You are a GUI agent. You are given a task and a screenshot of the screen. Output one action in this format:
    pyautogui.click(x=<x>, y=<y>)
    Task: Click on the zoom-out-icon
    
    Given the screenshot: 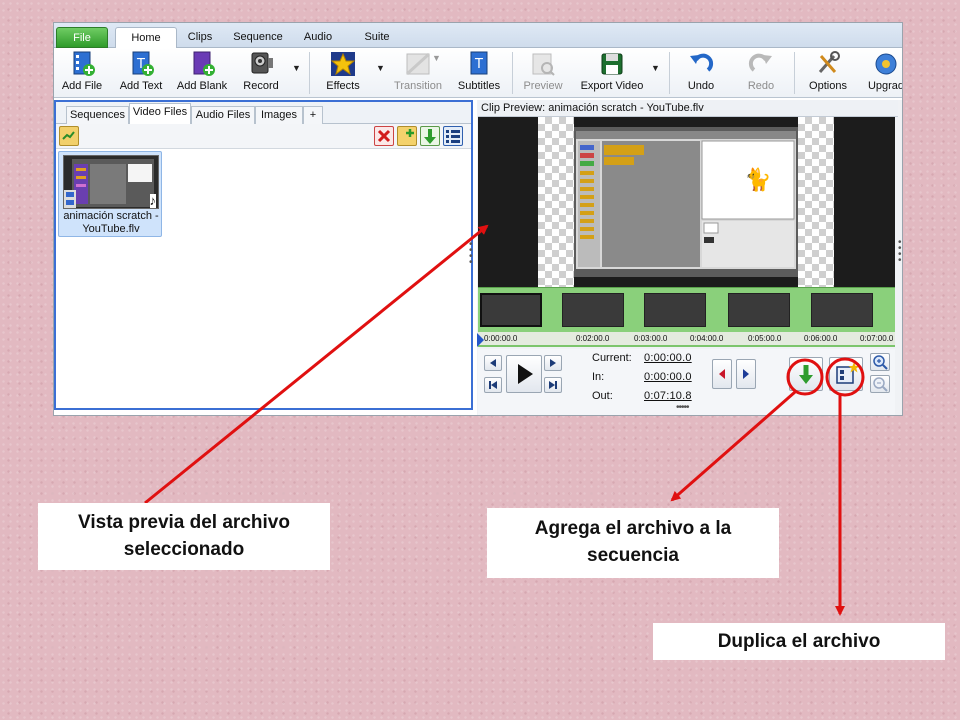 What is the action you would take?
    pyautogui.click(x=880, y=384)
    